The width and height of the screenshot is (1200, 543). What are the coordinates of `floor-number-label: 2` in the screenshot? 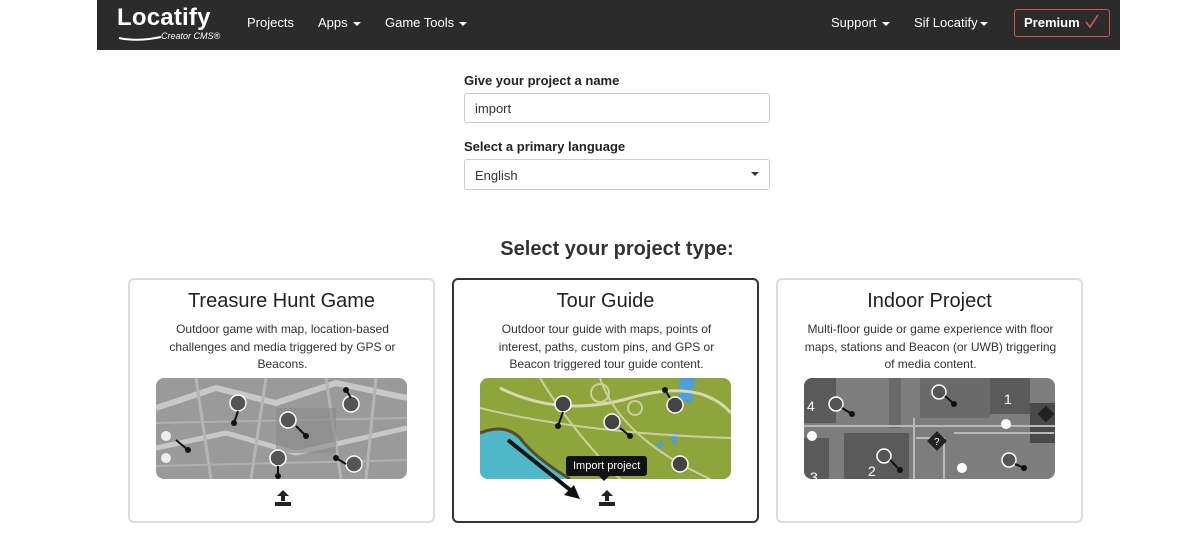 It's located at (872, 471).